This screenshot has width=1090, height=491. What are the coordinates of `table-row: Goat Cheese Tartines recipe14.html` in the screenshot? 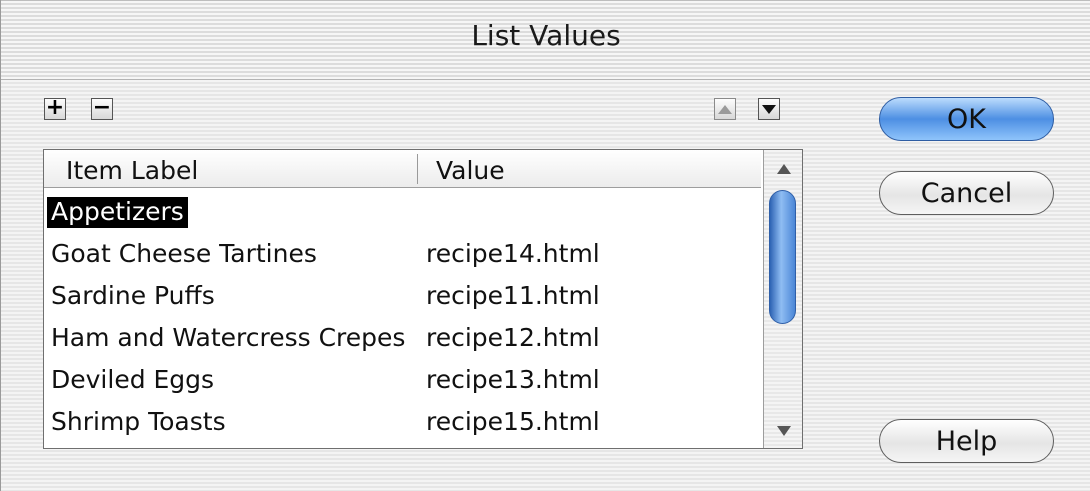 It's located at (402, 254).